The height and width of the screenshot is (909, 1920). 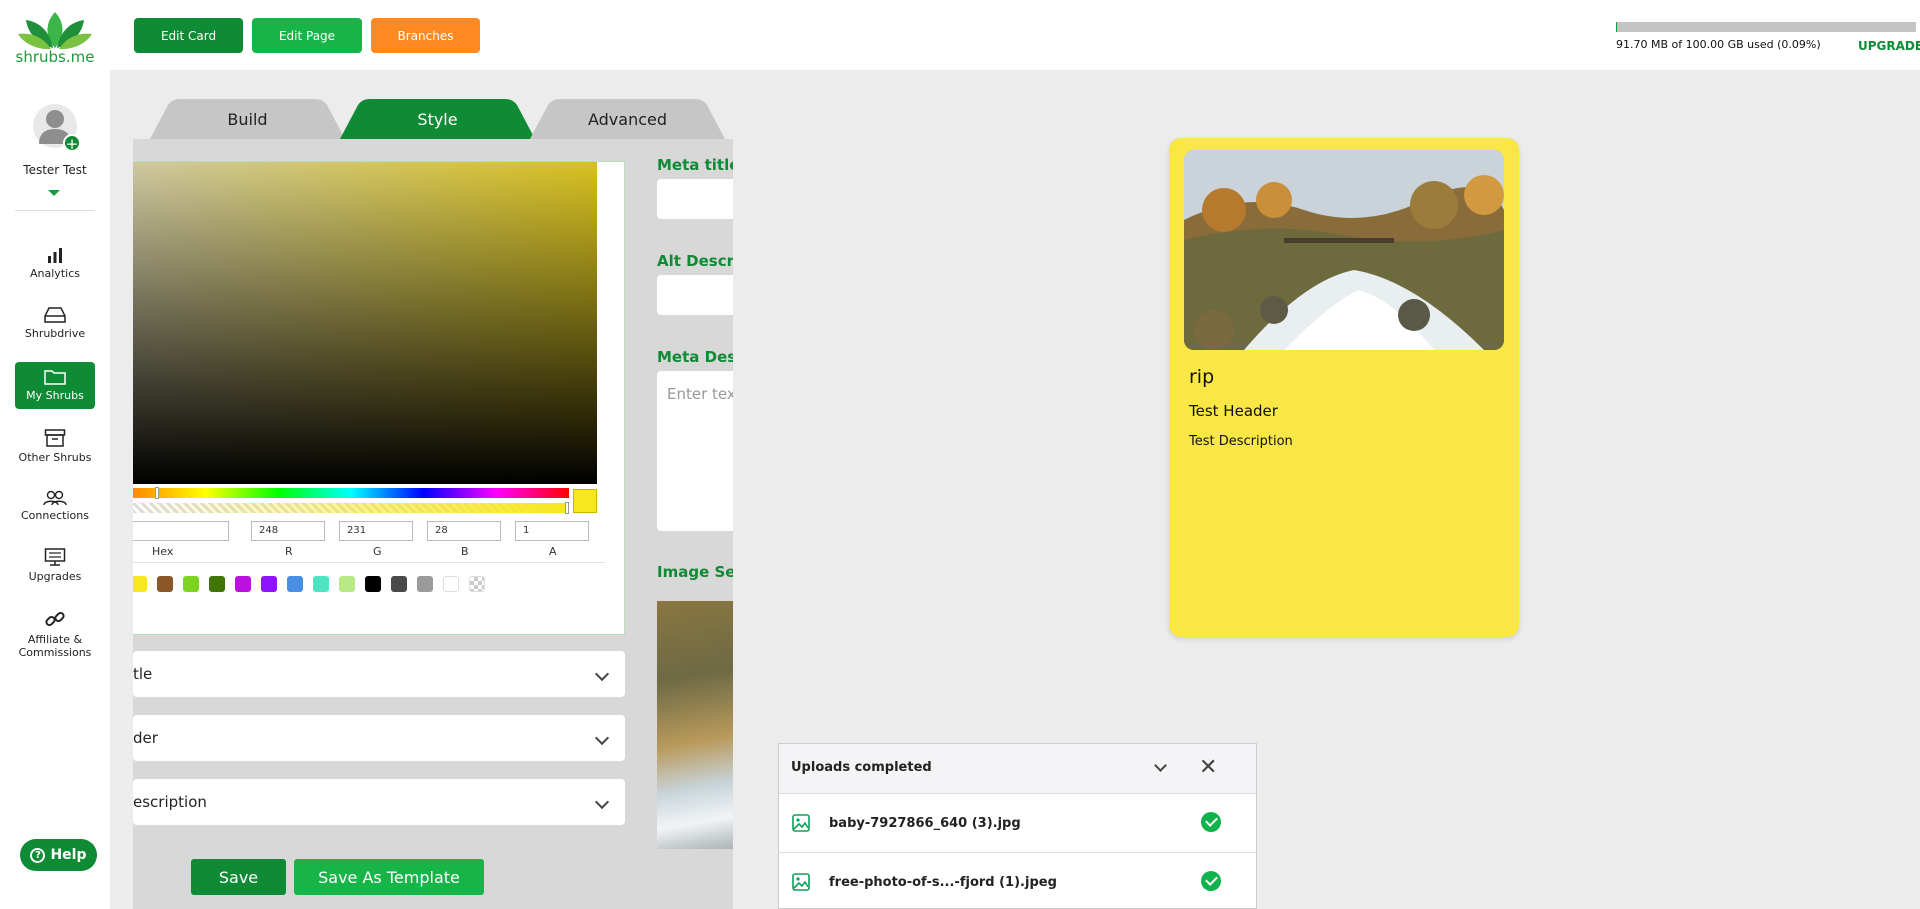 I want to click on meta-title-input, so click(x=695, y=199).